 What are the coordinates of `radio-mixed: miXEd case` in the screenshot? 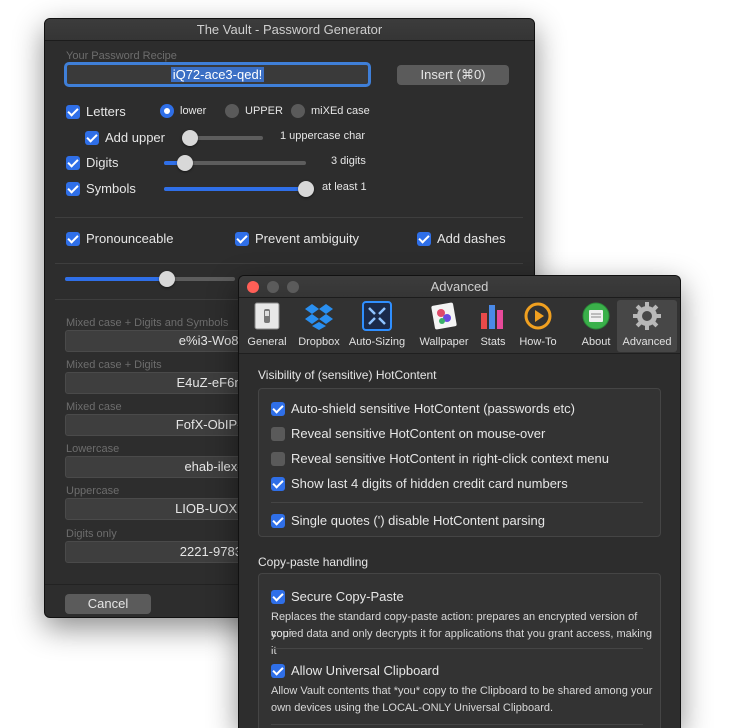 It's located at (330, 111).